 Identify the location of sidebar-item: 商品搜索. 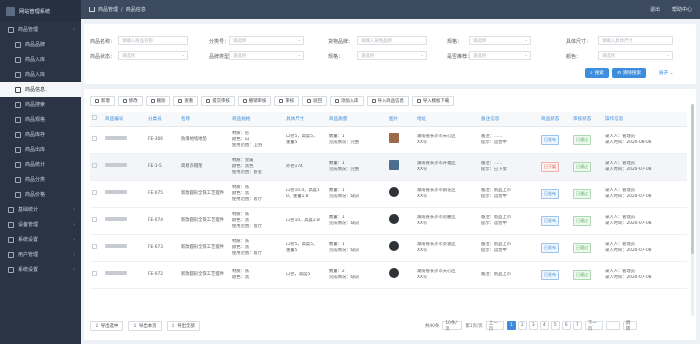
(40, 104).